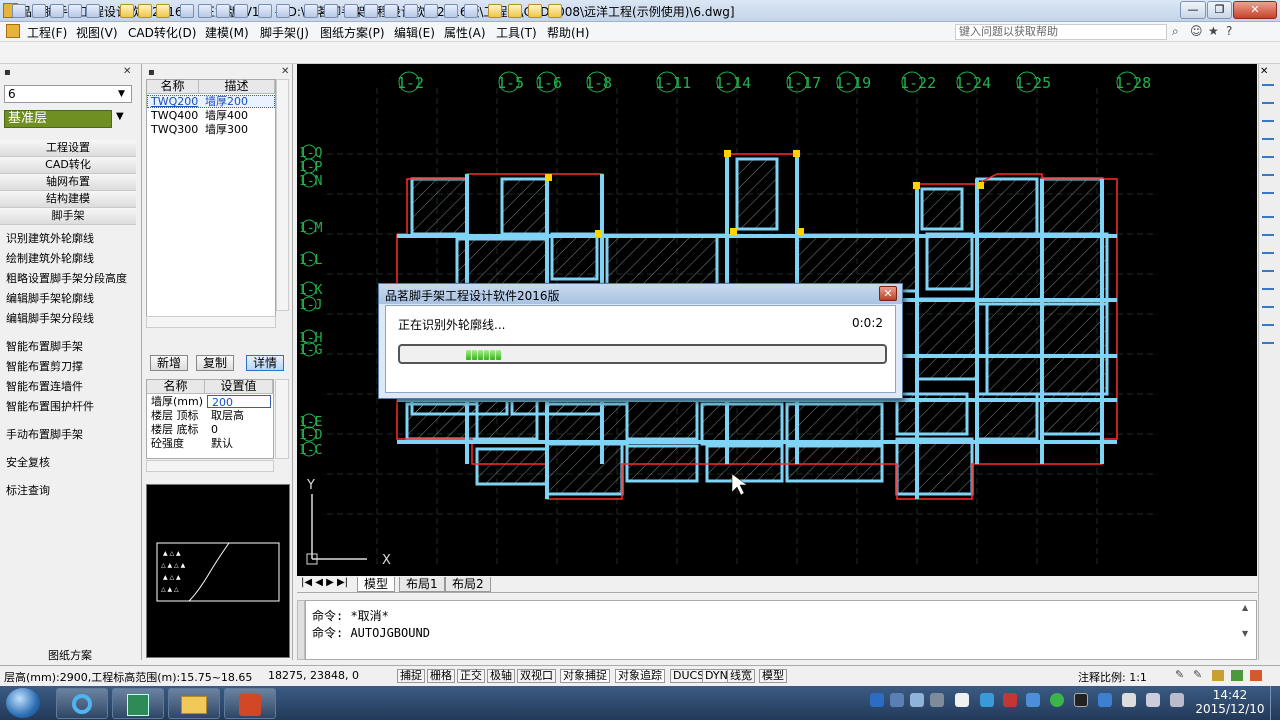 Image resolution: width=1280 pixels, height=720 pixels. Describe the element at coordinates (44, 366) in the screenshot. I see `nav-auto-brace: 智能布置剪刀撑` at that location.